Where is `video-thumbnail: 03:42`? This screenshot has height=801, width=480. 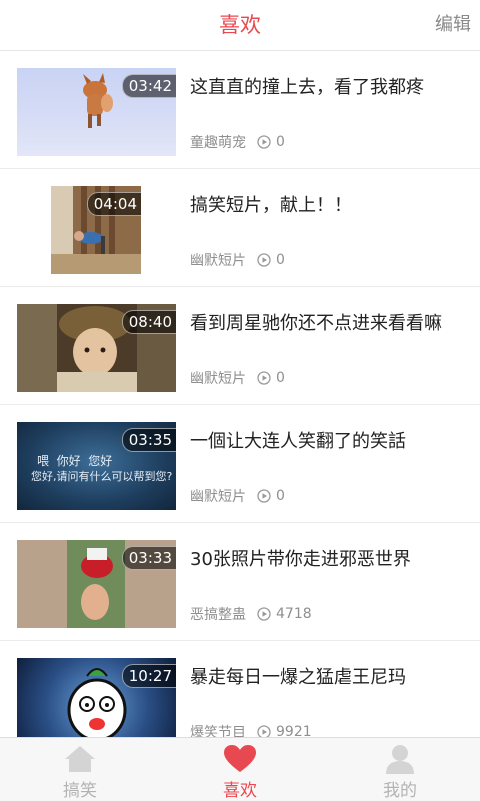 video-thumbnail: 03:42 is located at coordinates (96, 112).